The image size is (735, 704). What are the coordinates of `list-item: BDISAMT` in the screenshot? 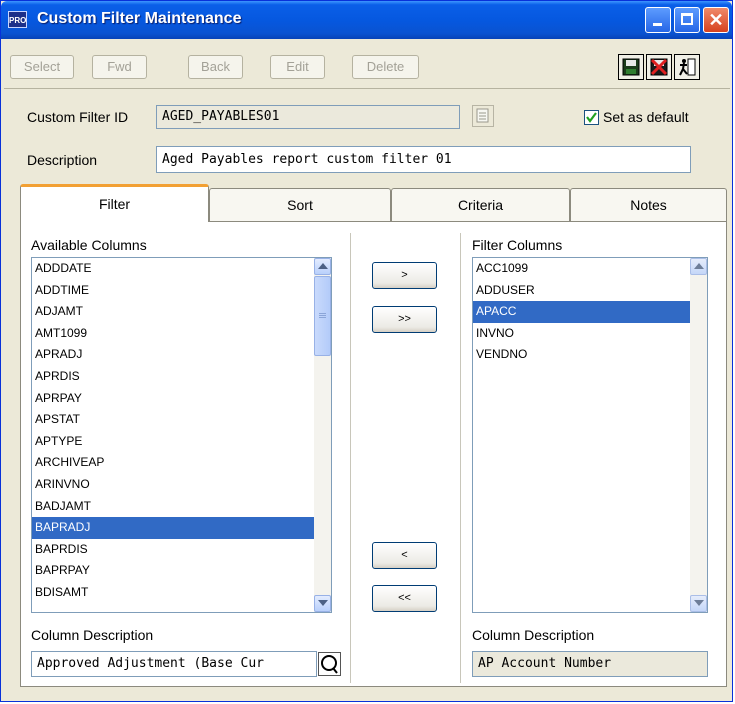 It's located at (181, 593).